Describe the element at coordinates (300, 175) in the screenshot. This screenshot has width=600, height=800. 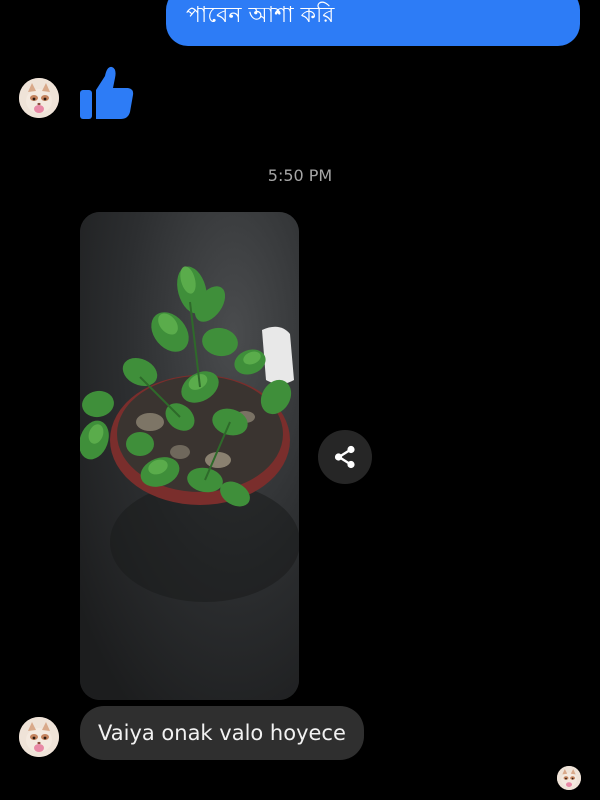
I see `message-timestamp: 5:50 PM` at that location.